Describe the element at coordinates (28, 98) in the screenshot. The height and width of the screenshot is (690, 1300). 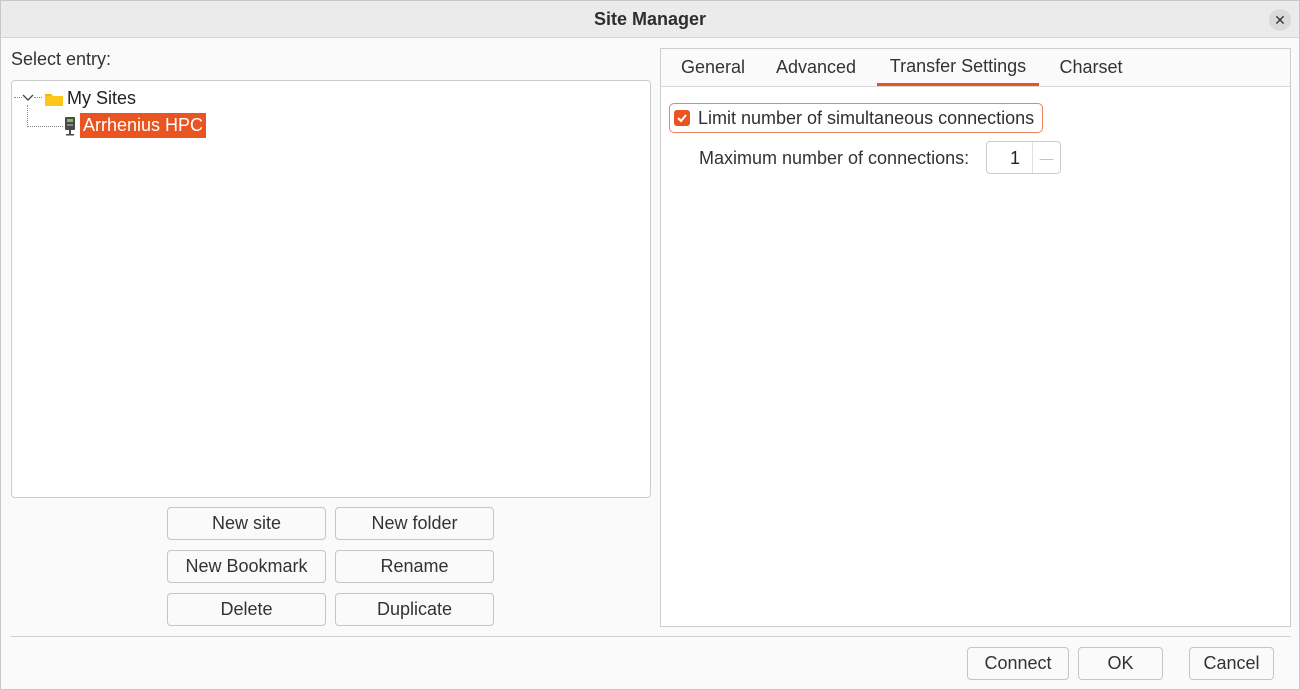
I see `expand-toggle-icon` at that location.